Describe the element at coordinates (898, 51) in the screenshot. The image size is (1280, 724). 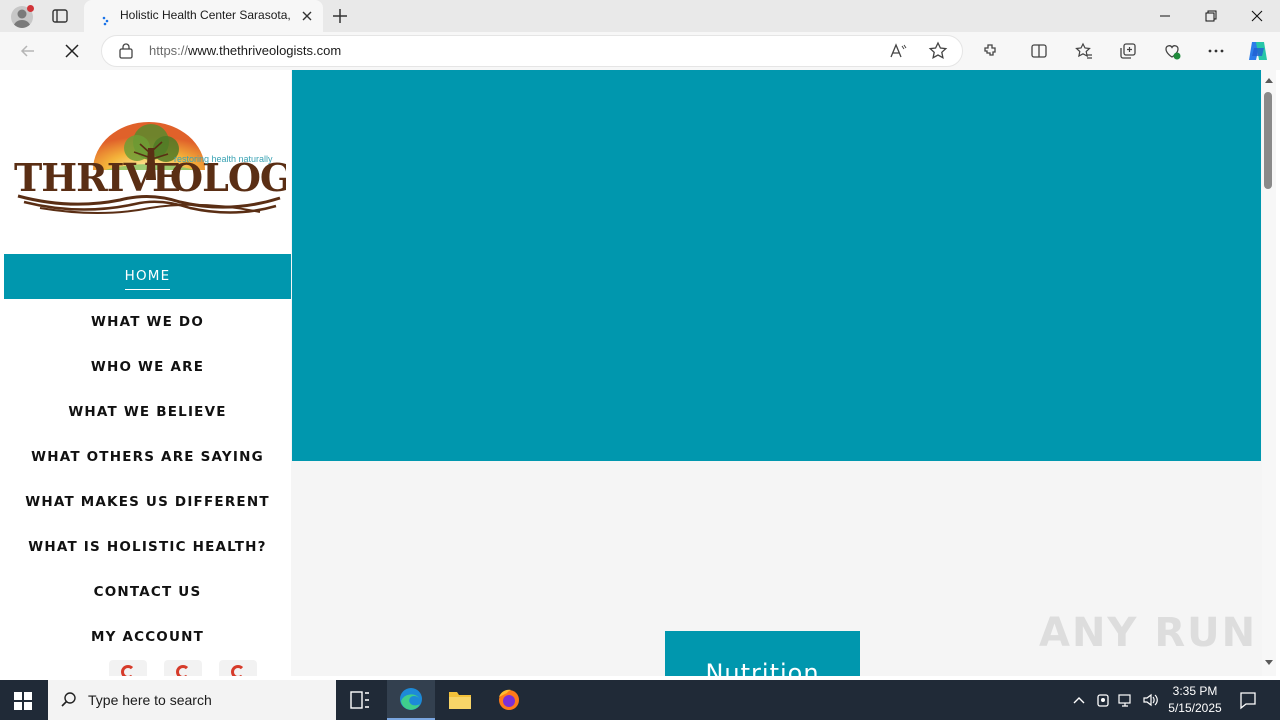
I see `read-aloud-icon` at that location.